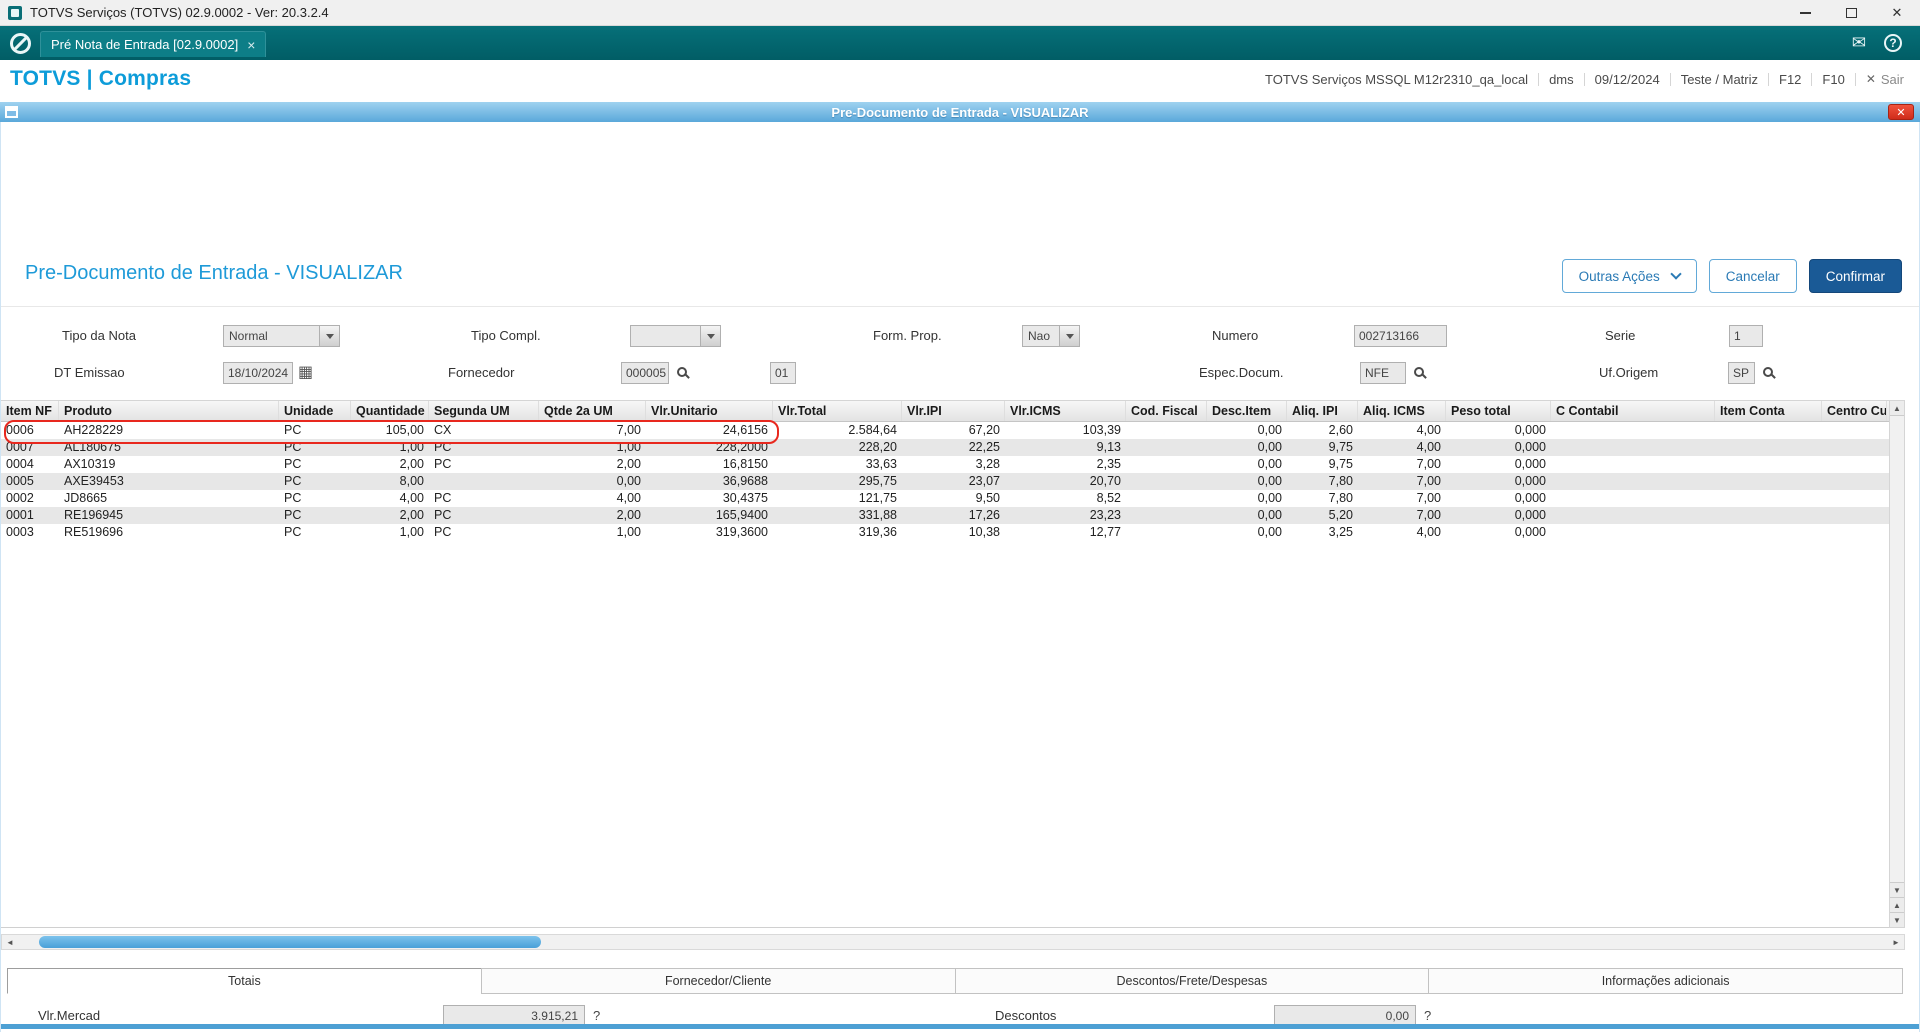 The height and width of the screenshot is (1032, 1920). I want to click on close-window-button: ✕, so click(1897, 13).